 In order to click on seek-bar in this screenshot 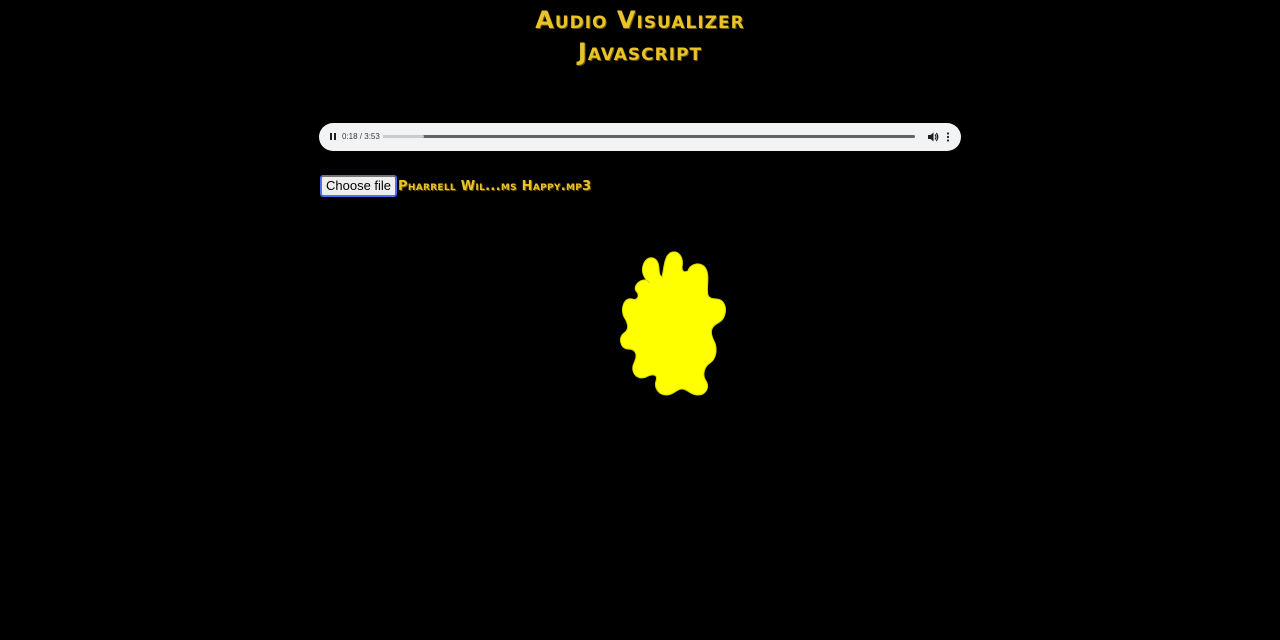, I will do `click(649, 136)`.